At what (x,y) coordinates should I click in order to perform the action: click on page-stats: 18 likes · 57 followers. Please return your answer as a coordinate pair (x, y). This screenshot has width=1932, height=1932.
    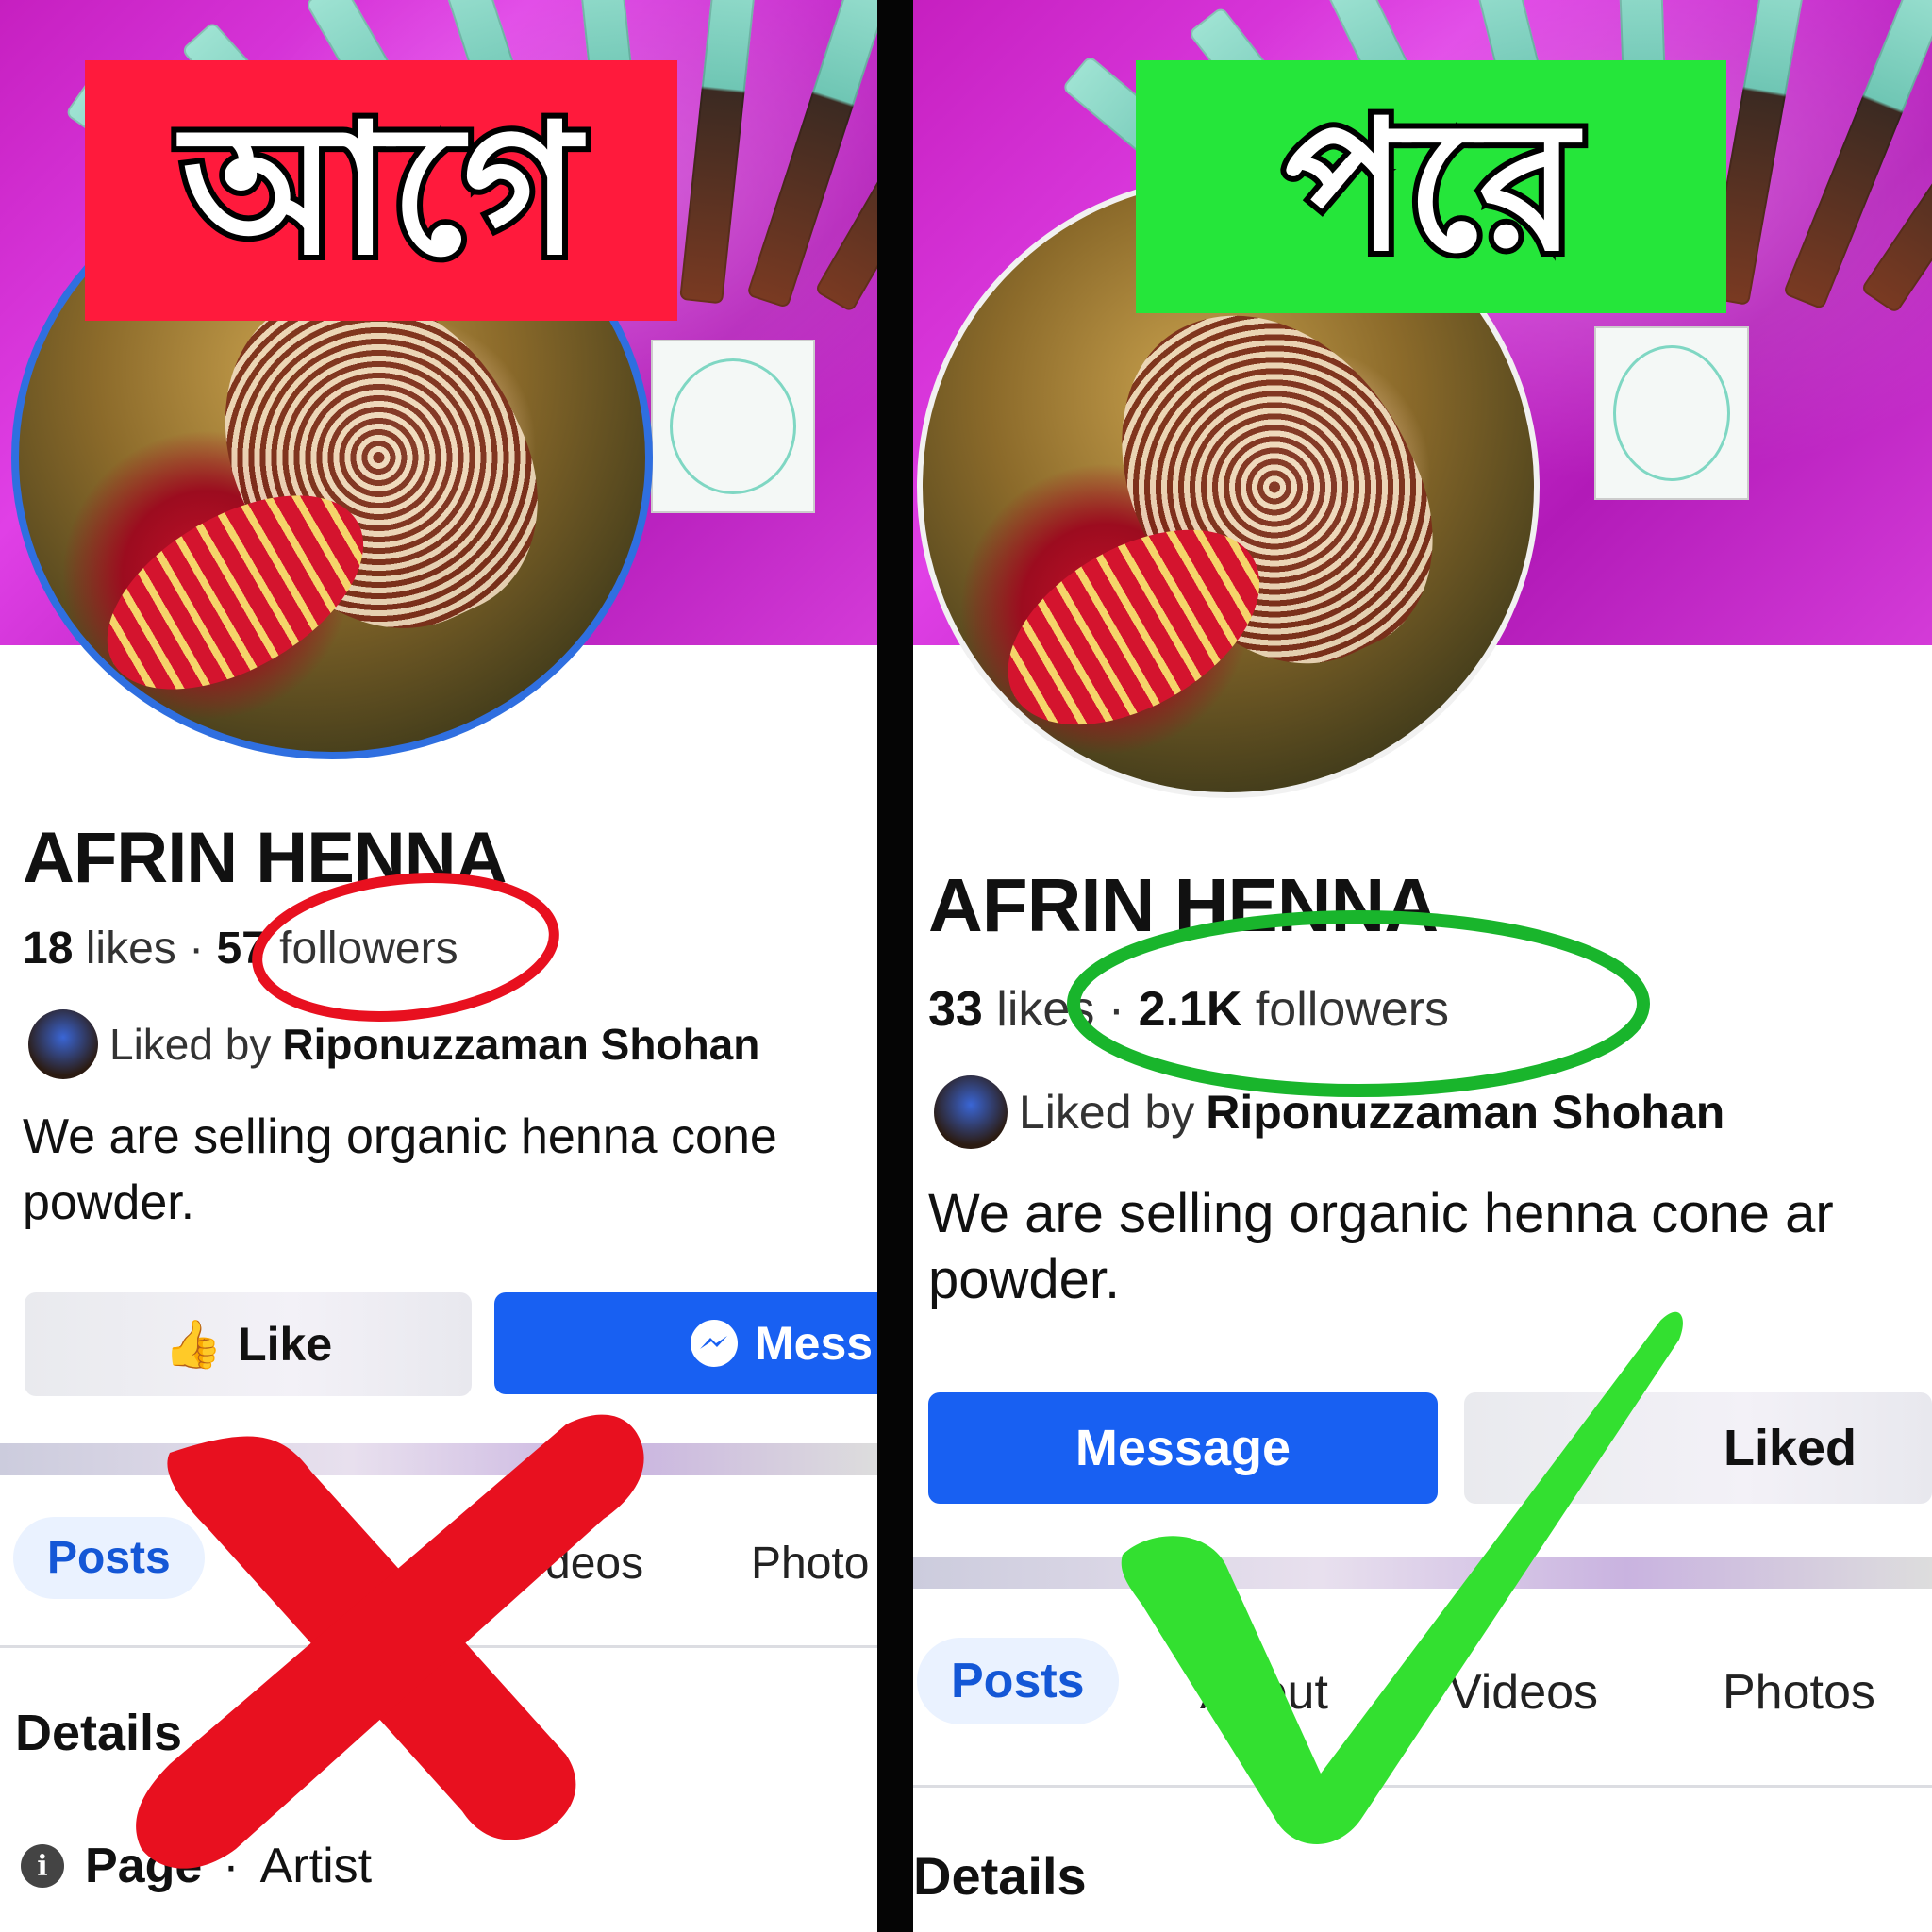
    Looking at the image, I should click on (240, 948).